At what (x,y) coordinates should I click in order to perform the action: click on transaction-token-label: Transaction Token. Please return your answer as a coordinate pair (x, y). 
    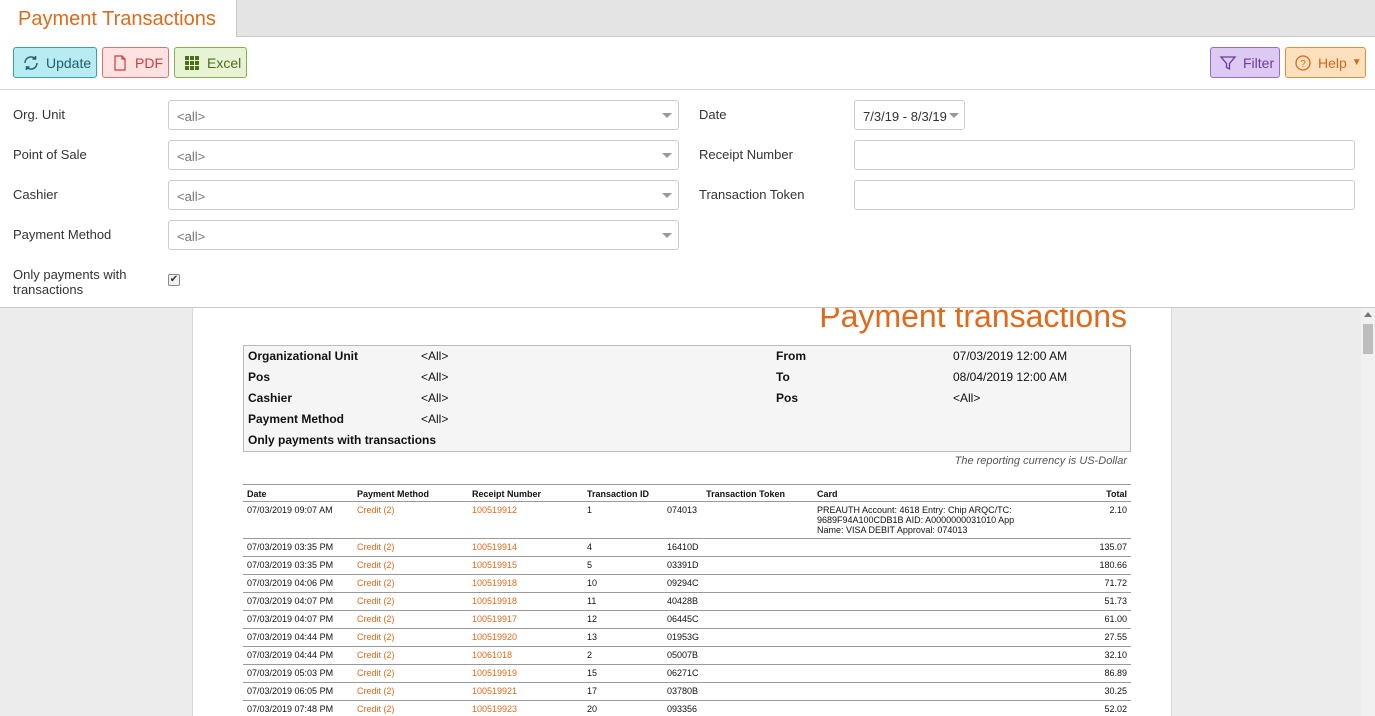
    Looking at the image, I should click on (752, 194).